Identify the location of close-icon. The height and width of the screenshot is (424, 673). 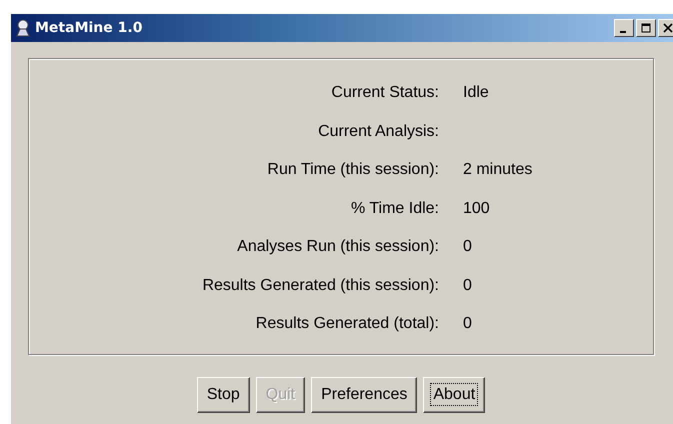
(668, 28).